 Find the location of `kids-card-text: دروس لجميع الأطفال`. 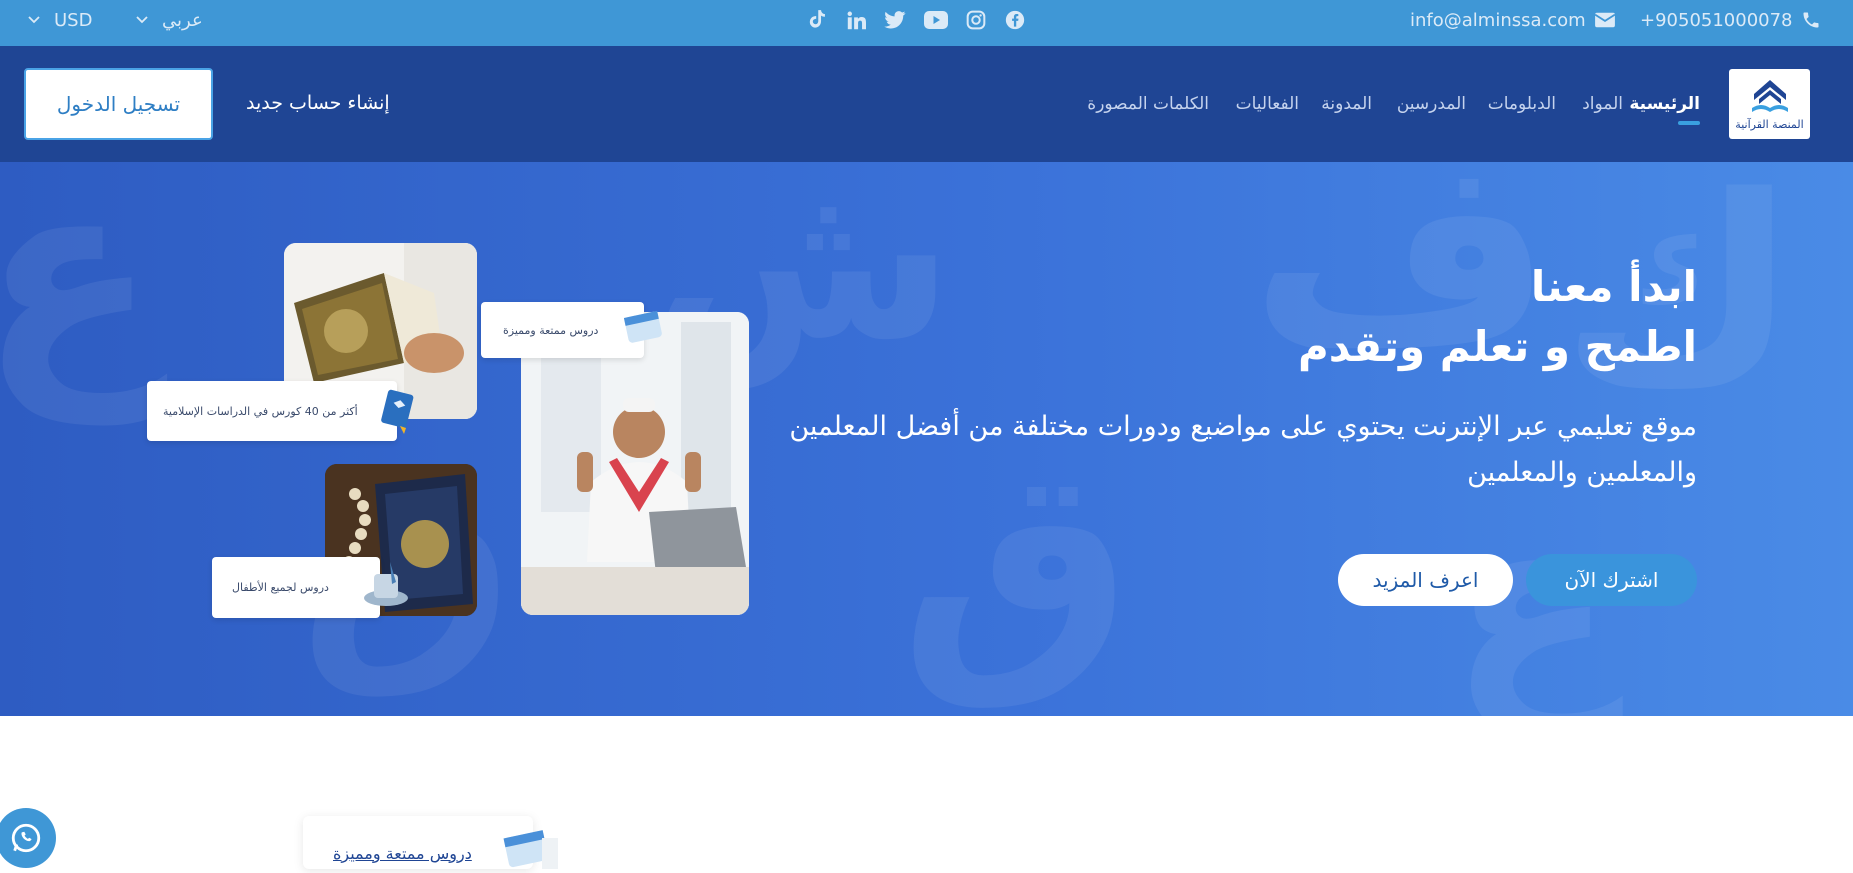

kids-card-text: دروس لجميع الأطفال is located at coordinates (280, 587).